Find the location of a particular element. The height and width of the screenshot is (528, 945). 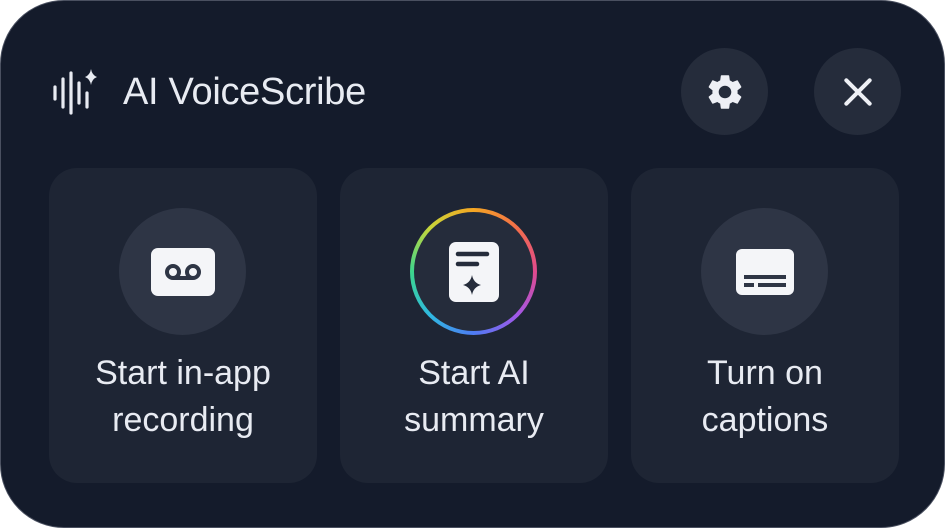

sparkle-document-icon is located at coordinates (473, 271).